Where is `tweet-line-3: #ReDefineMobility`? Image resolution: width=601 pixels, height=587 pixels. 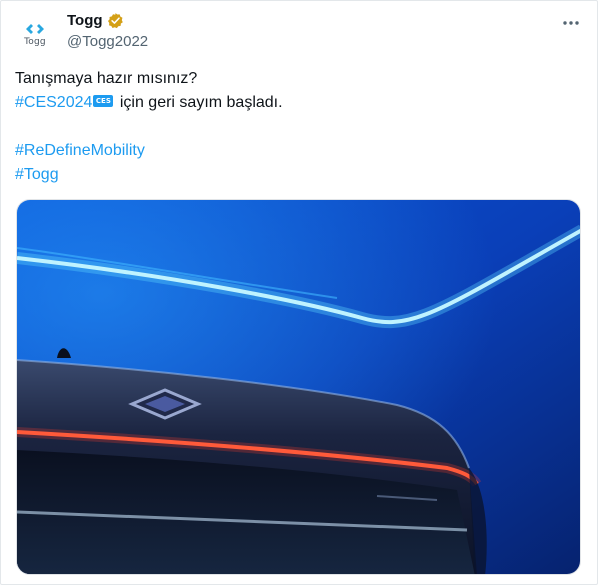 tweet-line-3: #ReDefineMobility is located at coordinates (300, 151).